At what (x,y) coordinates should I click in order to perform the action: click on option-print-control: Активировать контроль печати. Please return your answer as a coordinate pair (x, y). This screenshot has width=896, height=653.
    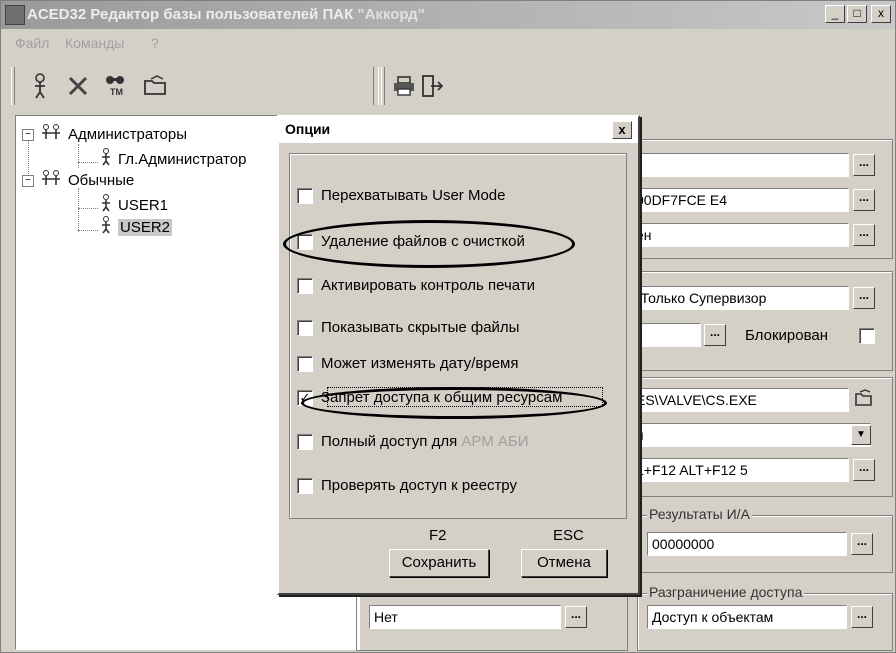
    Looking at the image, I should click on (416, 285).